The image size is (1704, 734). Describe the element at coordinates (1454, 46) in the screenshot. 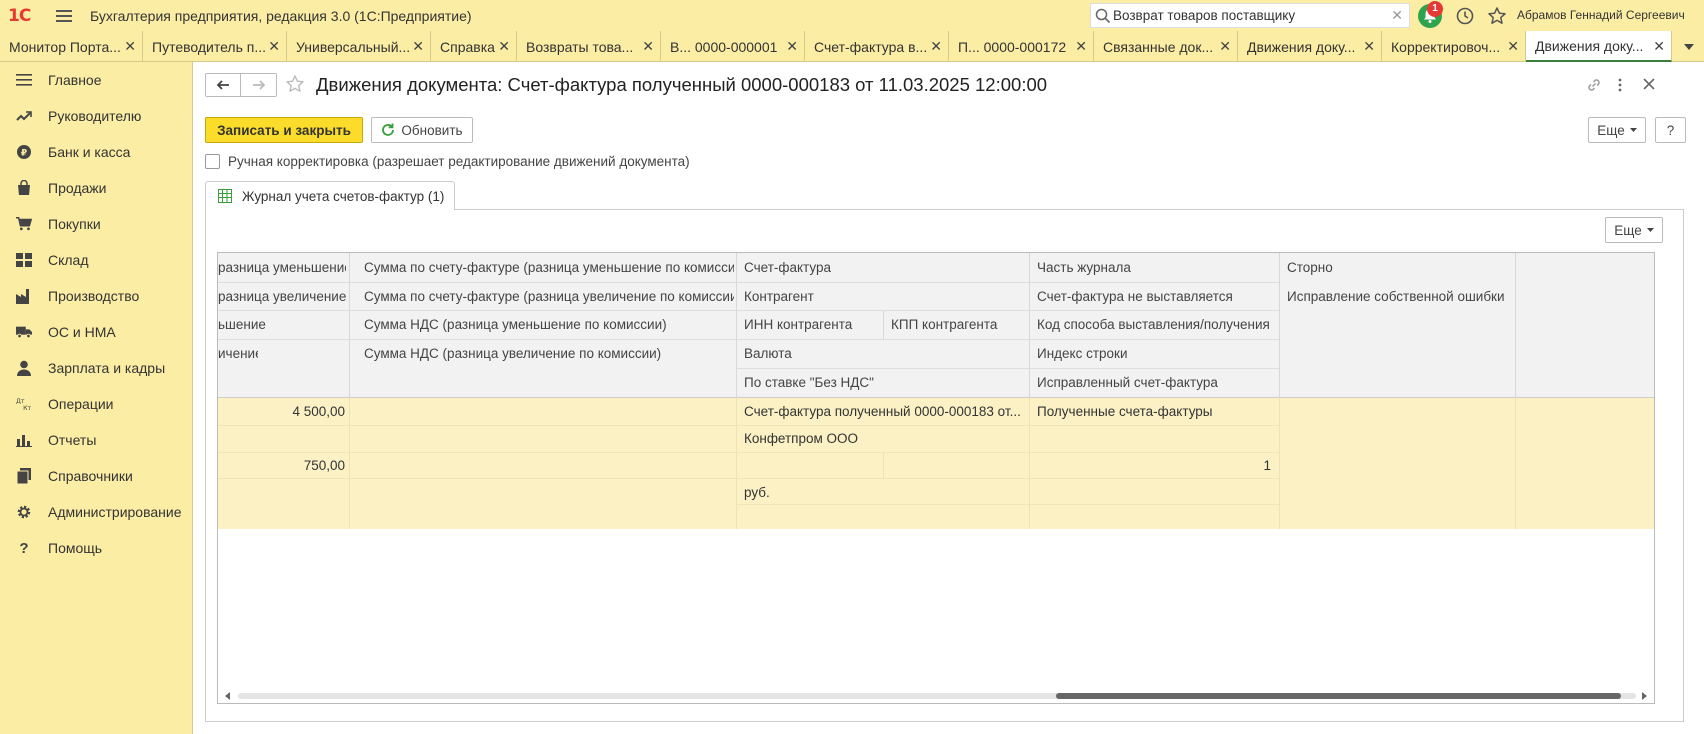

I see `window-tab-11: Корректировоч... ✕` at that location.